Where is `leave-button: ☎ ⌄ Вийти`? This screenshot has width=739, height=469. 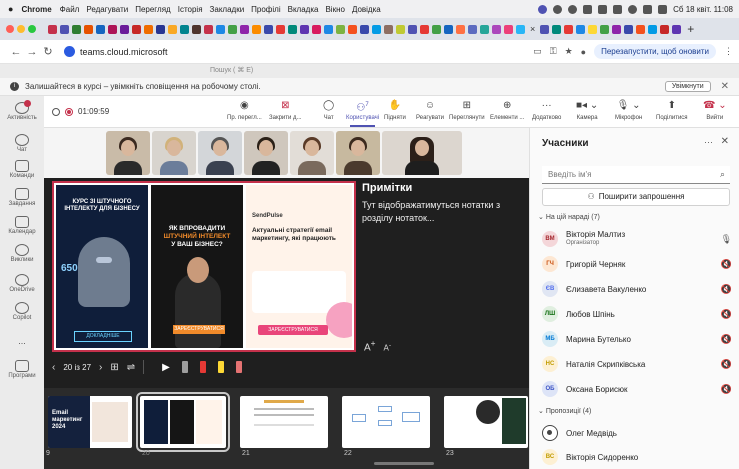 leave-button: ☎ ⌄ Вийти is located at coordinates (715, 110).